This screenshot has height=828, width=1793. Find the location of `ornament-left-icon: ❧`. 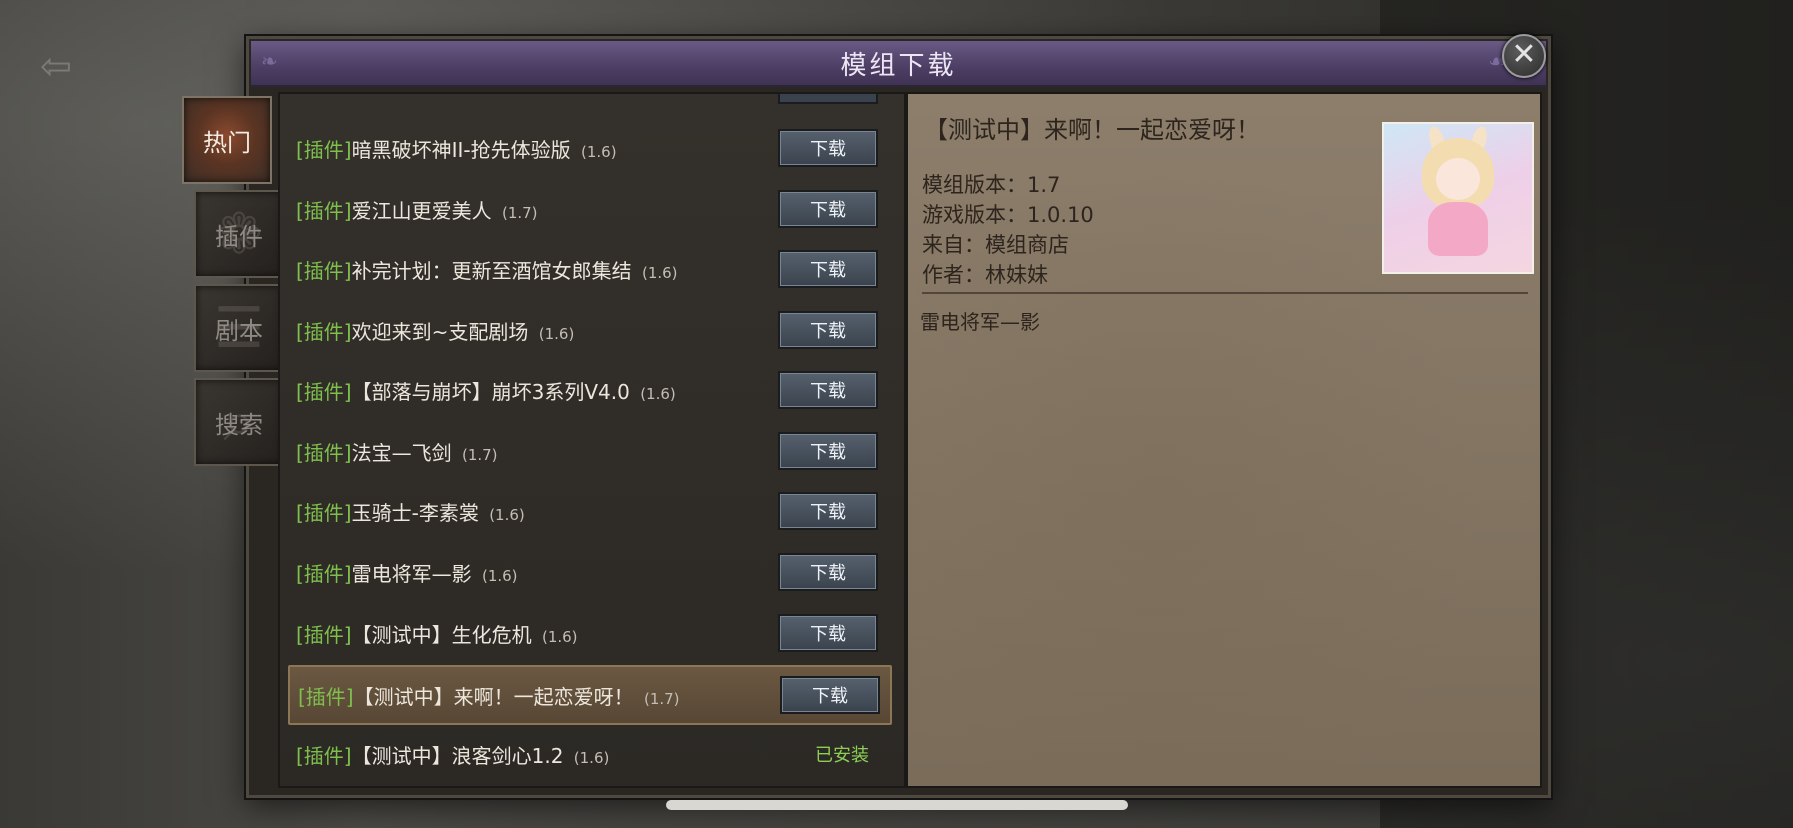

ornament-left-icon: ❧ is located at coordinates (269, 61).